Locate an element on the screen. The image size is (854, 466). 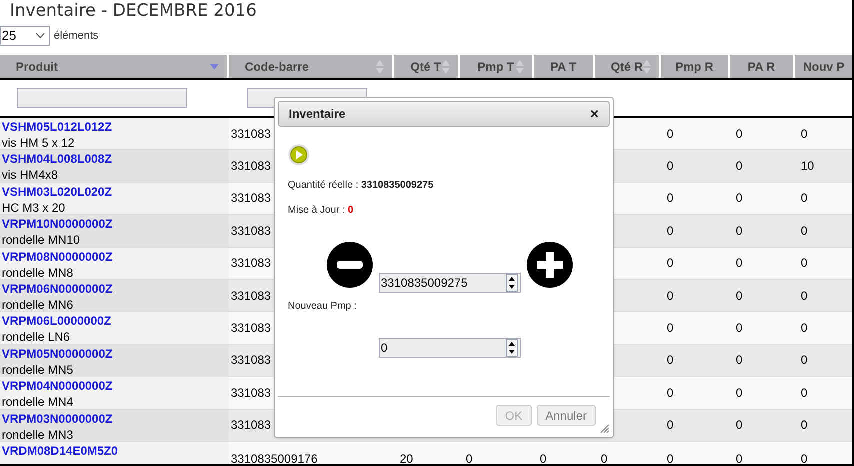
column-header: Qté T is located at coordinates (427, 66).